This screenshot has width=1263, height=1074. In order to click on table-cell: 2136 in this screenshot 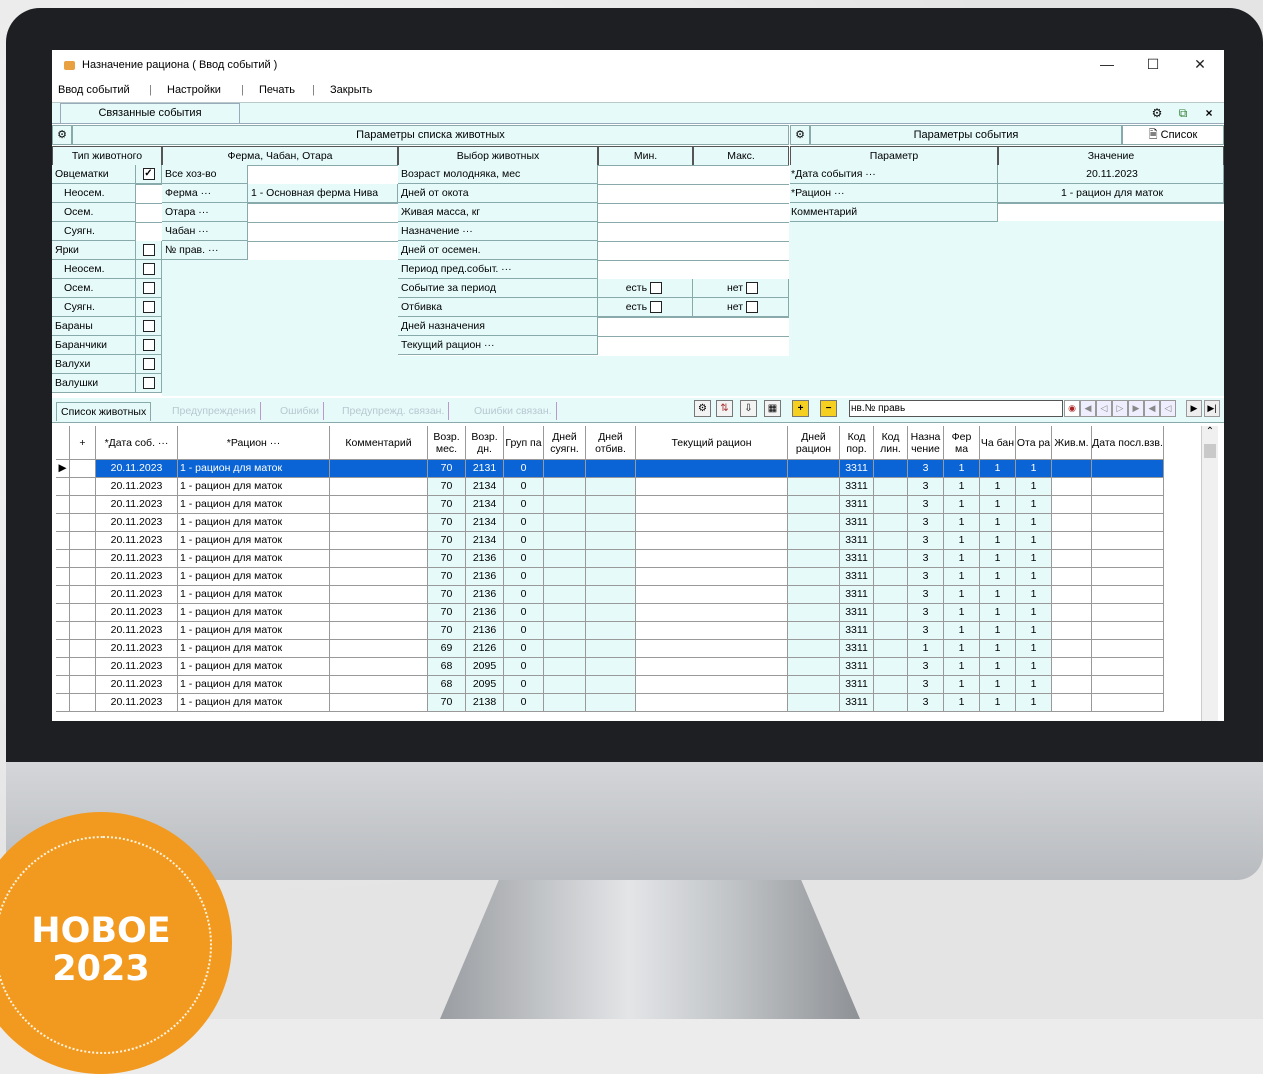, I will do `click(485, 631)`.